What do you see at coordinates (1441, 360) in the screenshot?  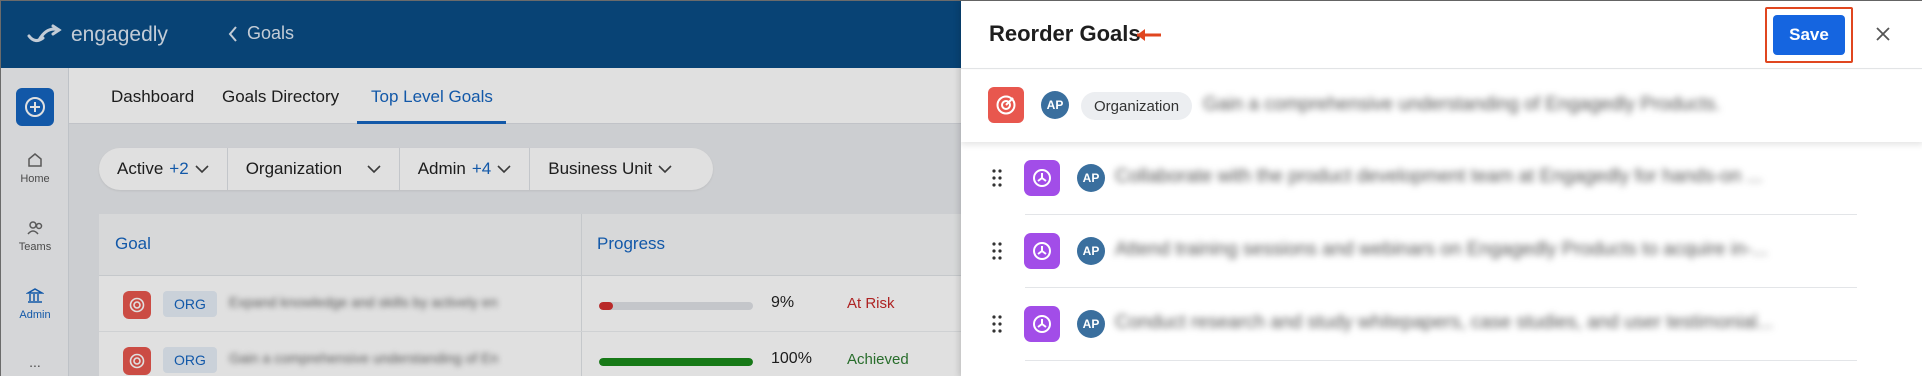 I see `row-divider` at bounding box center [1441, 360].